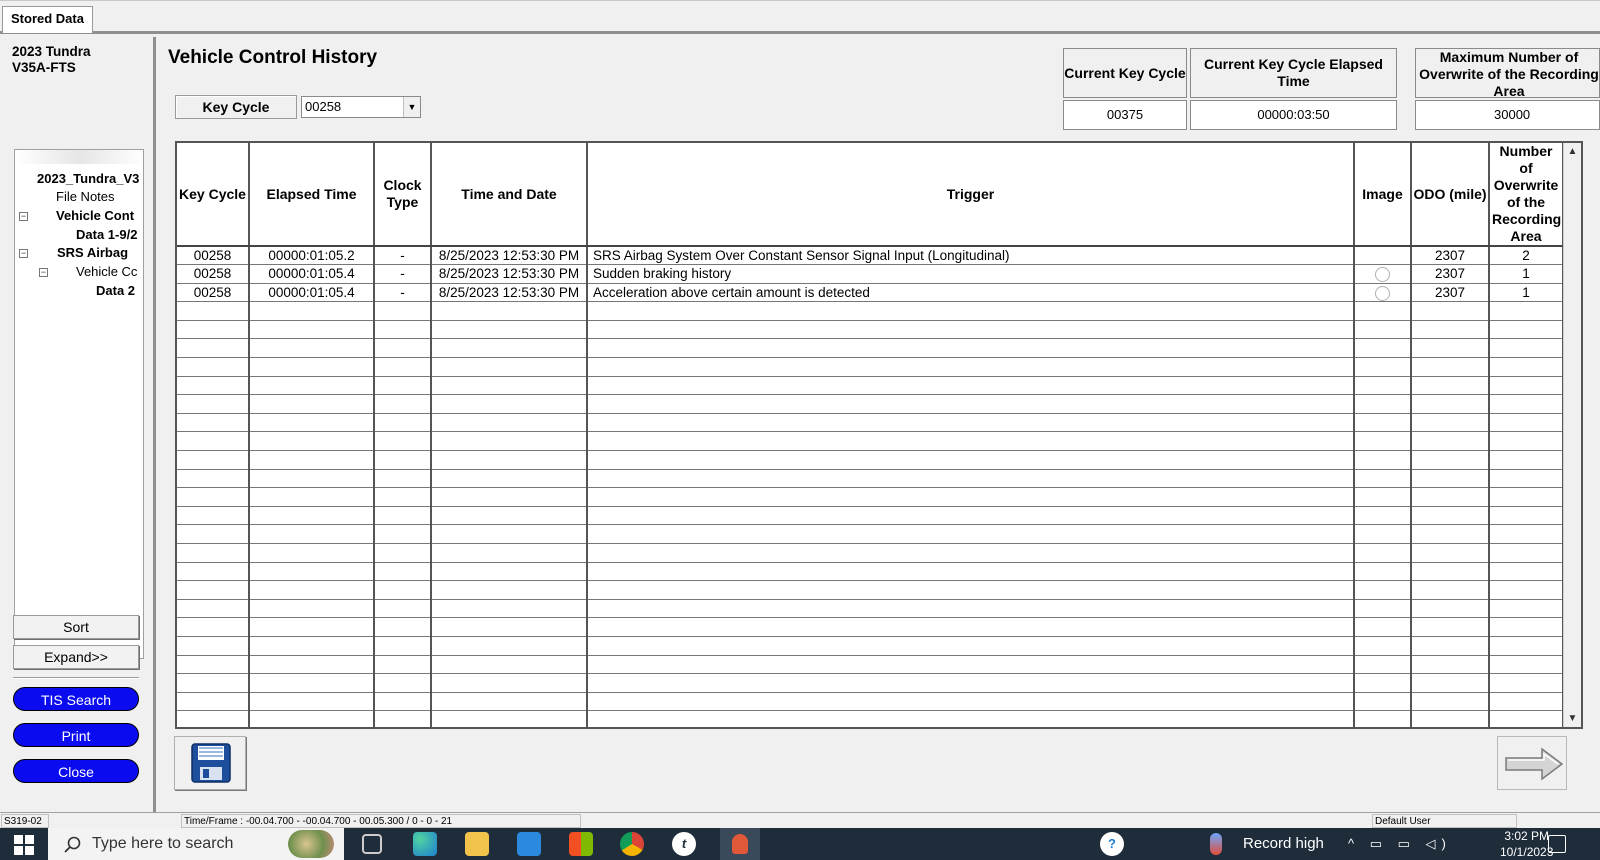  What do you see at coordinates (509, 195) in the screenshot?
I see `col-header-time-date: Time and Date` at bounding box center [509, 195].